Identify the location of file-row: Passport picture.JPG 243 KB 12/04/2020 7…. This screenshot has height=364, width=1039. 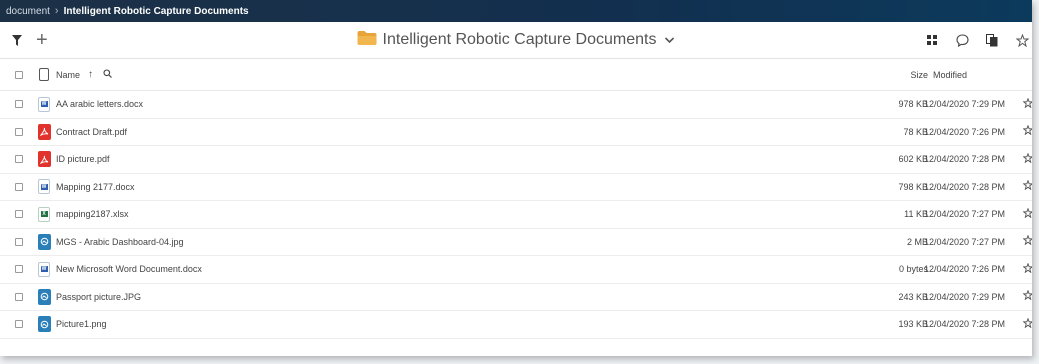
(516, 297).